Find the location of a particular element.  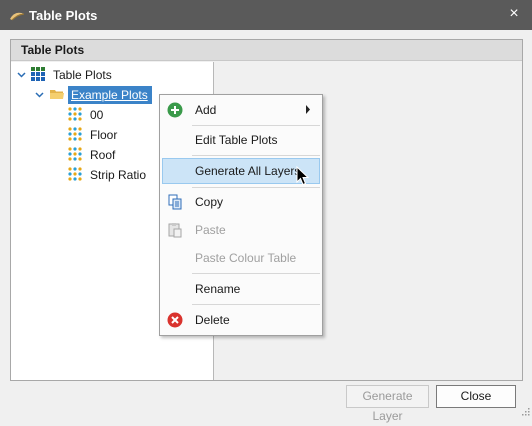

menu-item-label: Add is located at coordinates (206, 110).